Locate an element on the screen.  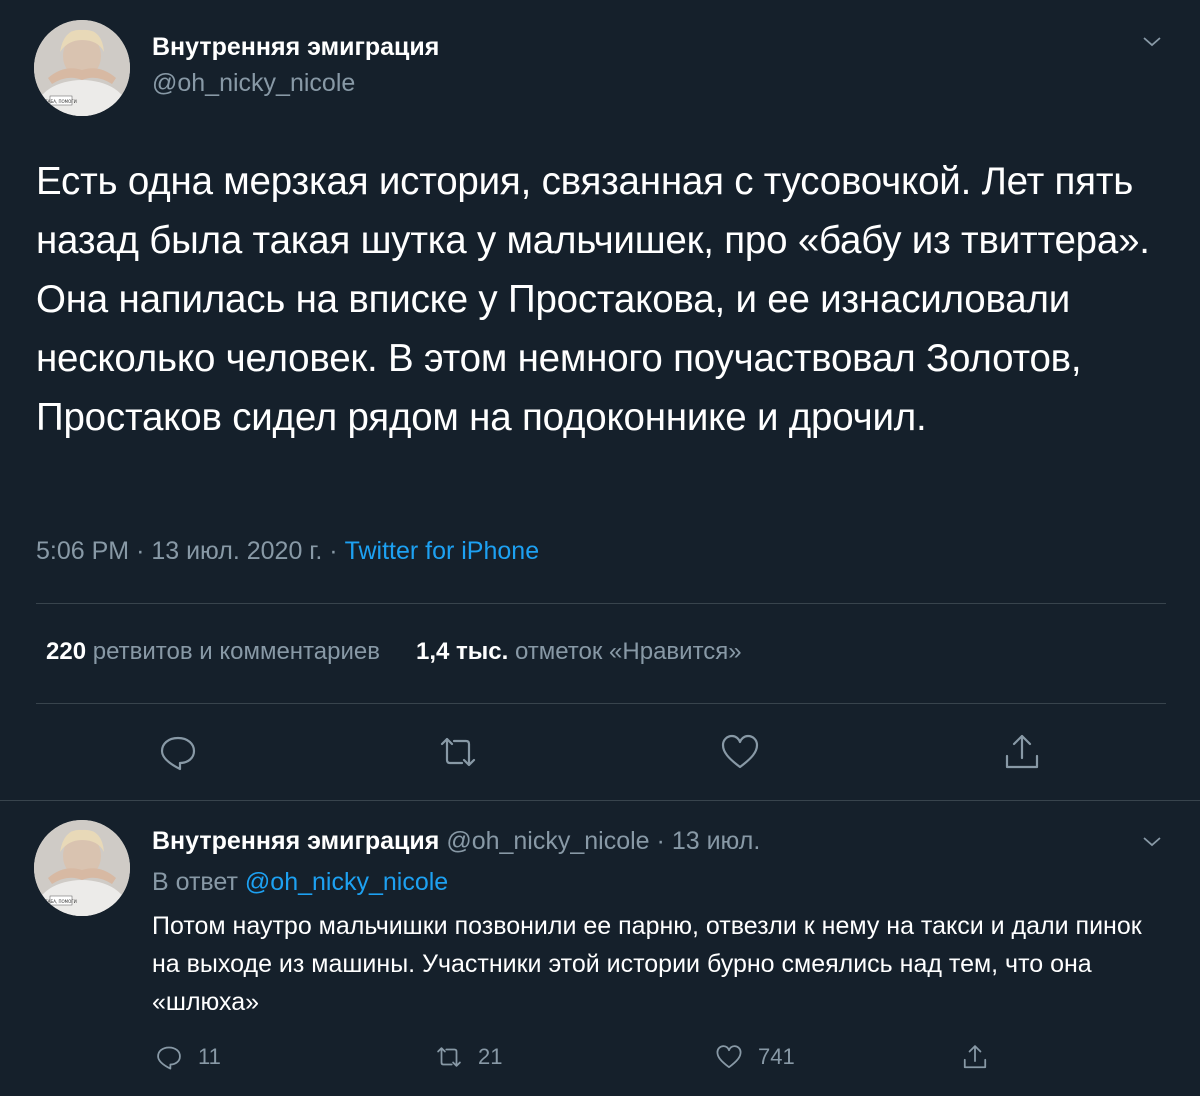
retweets-count: 220 is located at coordinates (66, 651).